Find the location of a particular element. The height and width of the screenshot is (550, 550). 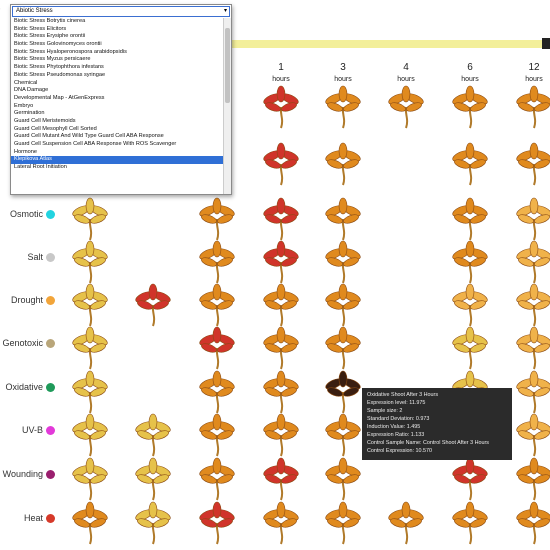

column-time-value: 3 is located at coordinates (343, 67).